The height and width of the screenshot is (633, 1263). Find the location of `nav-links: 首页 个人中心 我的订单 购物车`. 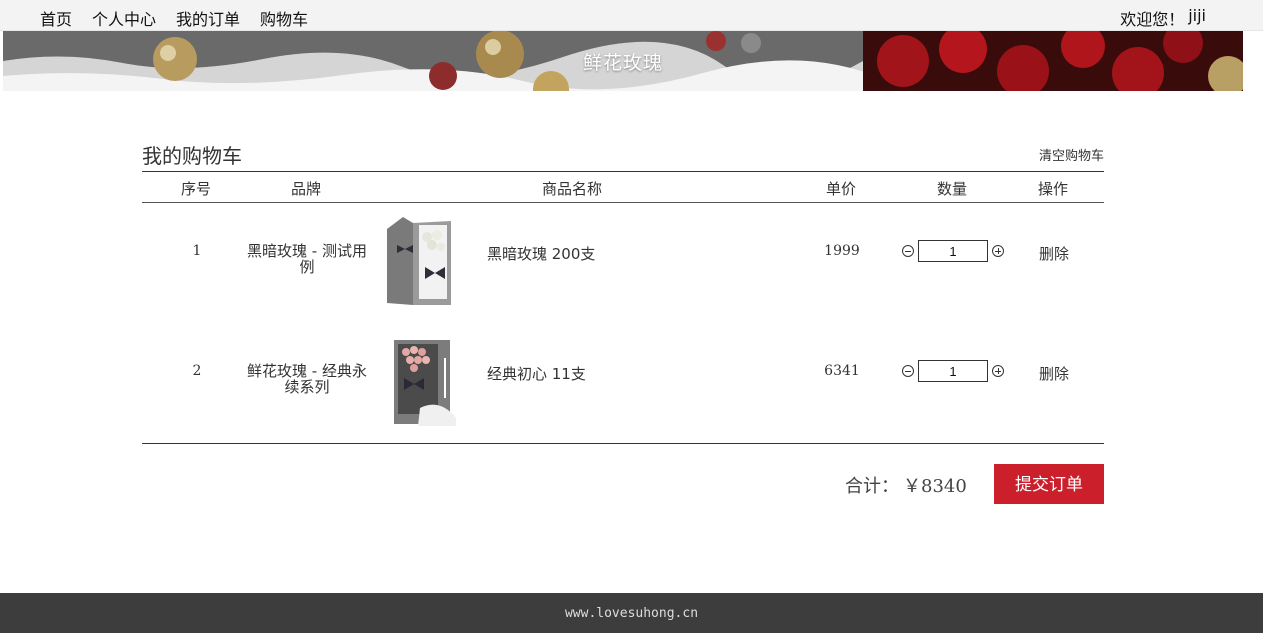

nav-links: 首页 个人中心 我的订单 购物车 is located at coordinates (174, 18).